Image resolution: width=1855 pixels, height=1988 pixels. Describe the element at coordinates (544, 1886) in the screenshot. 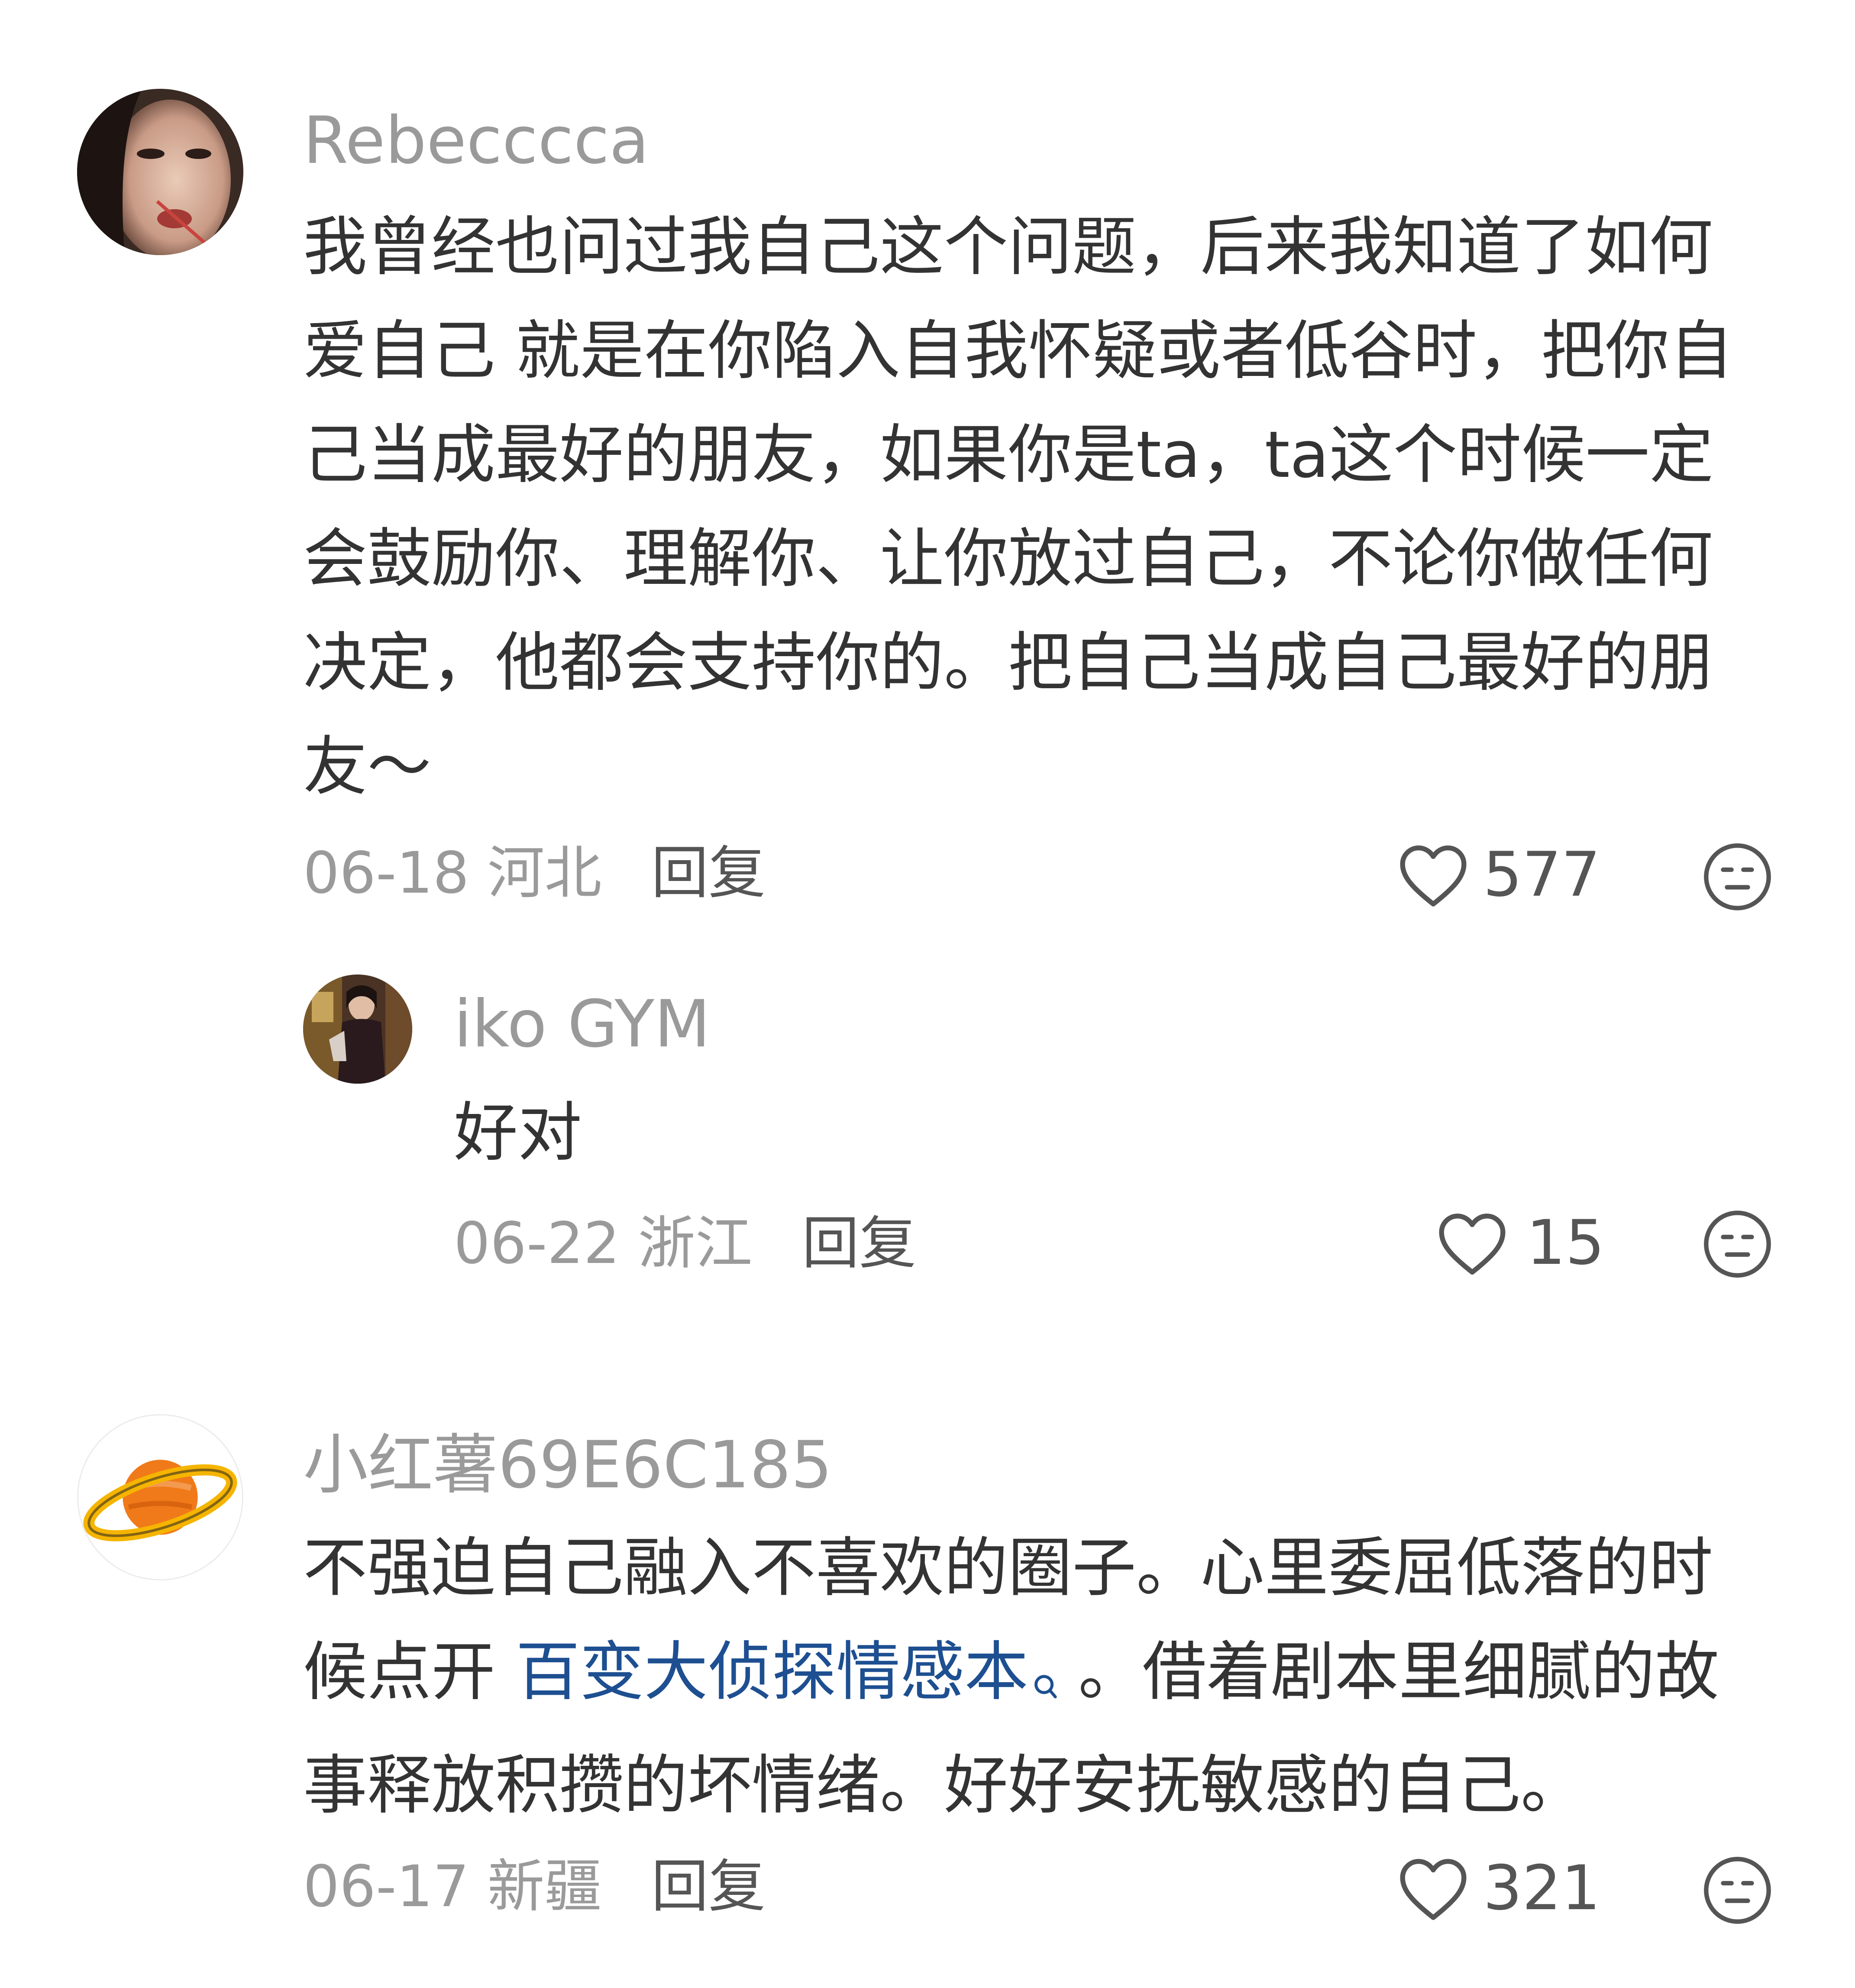

I see `comment-location: 新疆` at that location.